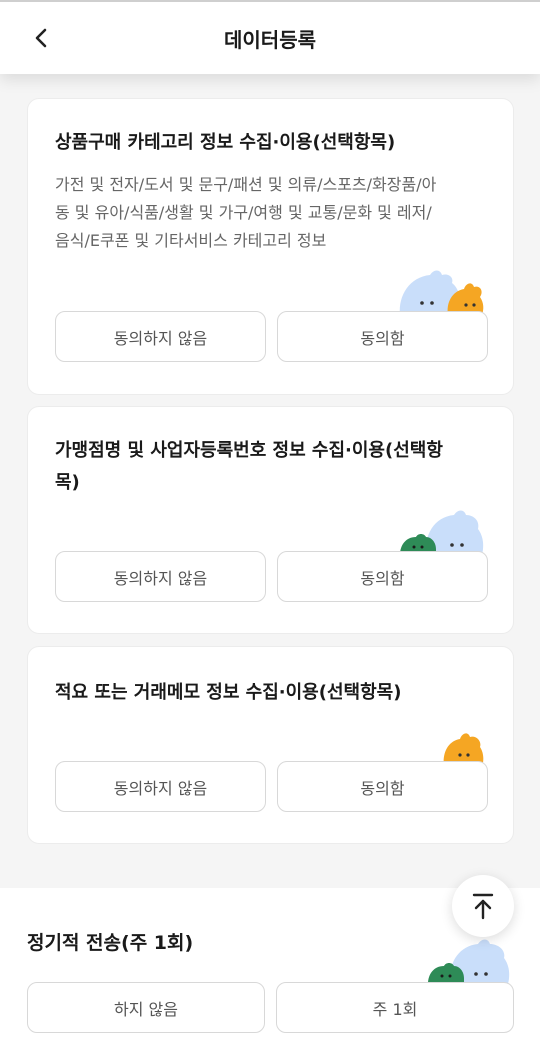 The height and width of the screenshot is (1060, 540). Describe the element at coordinates (270, 40) in the screenshot. I see `page-title: 데이터등록` at that location.